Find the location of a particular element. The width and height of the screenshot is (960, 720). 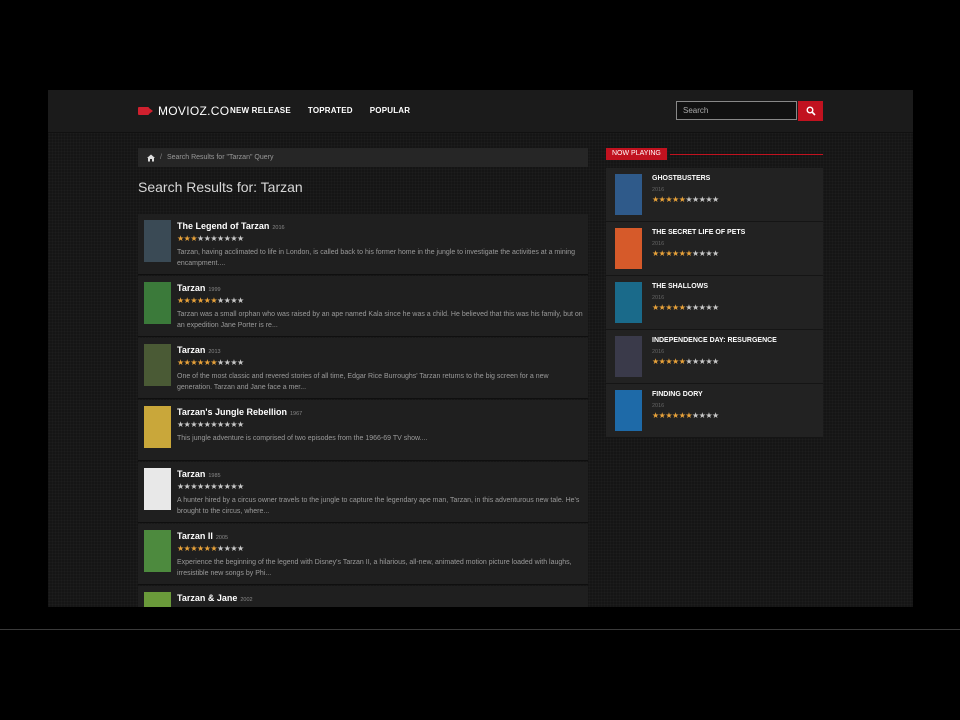

now-playing-header: NOW PLAYING is located at coordinates (714, 154).